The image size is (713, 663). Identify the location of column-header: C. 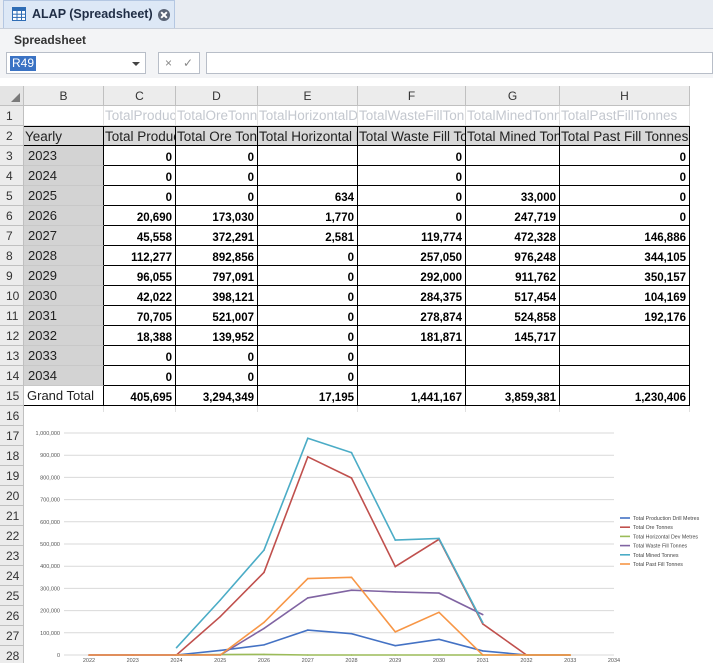
(140, 96).